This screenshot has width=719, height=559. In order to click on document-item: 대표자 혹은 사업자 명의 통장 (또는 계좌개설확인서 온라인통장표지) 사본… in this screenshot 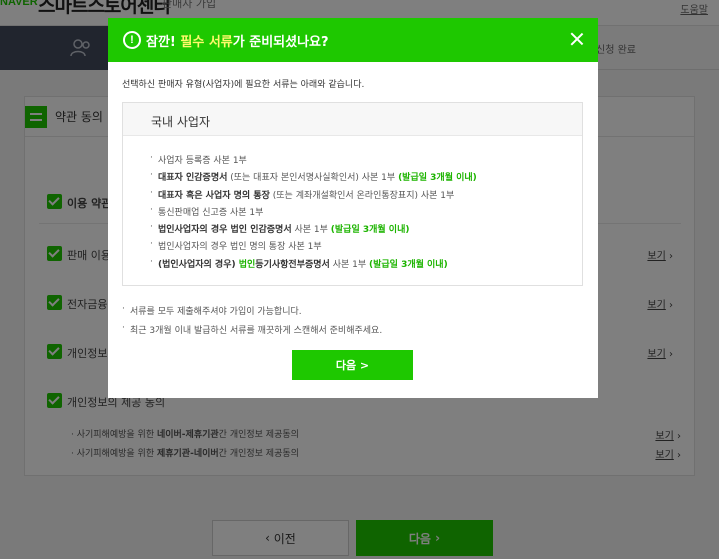, I will do `click(313, 196)`.